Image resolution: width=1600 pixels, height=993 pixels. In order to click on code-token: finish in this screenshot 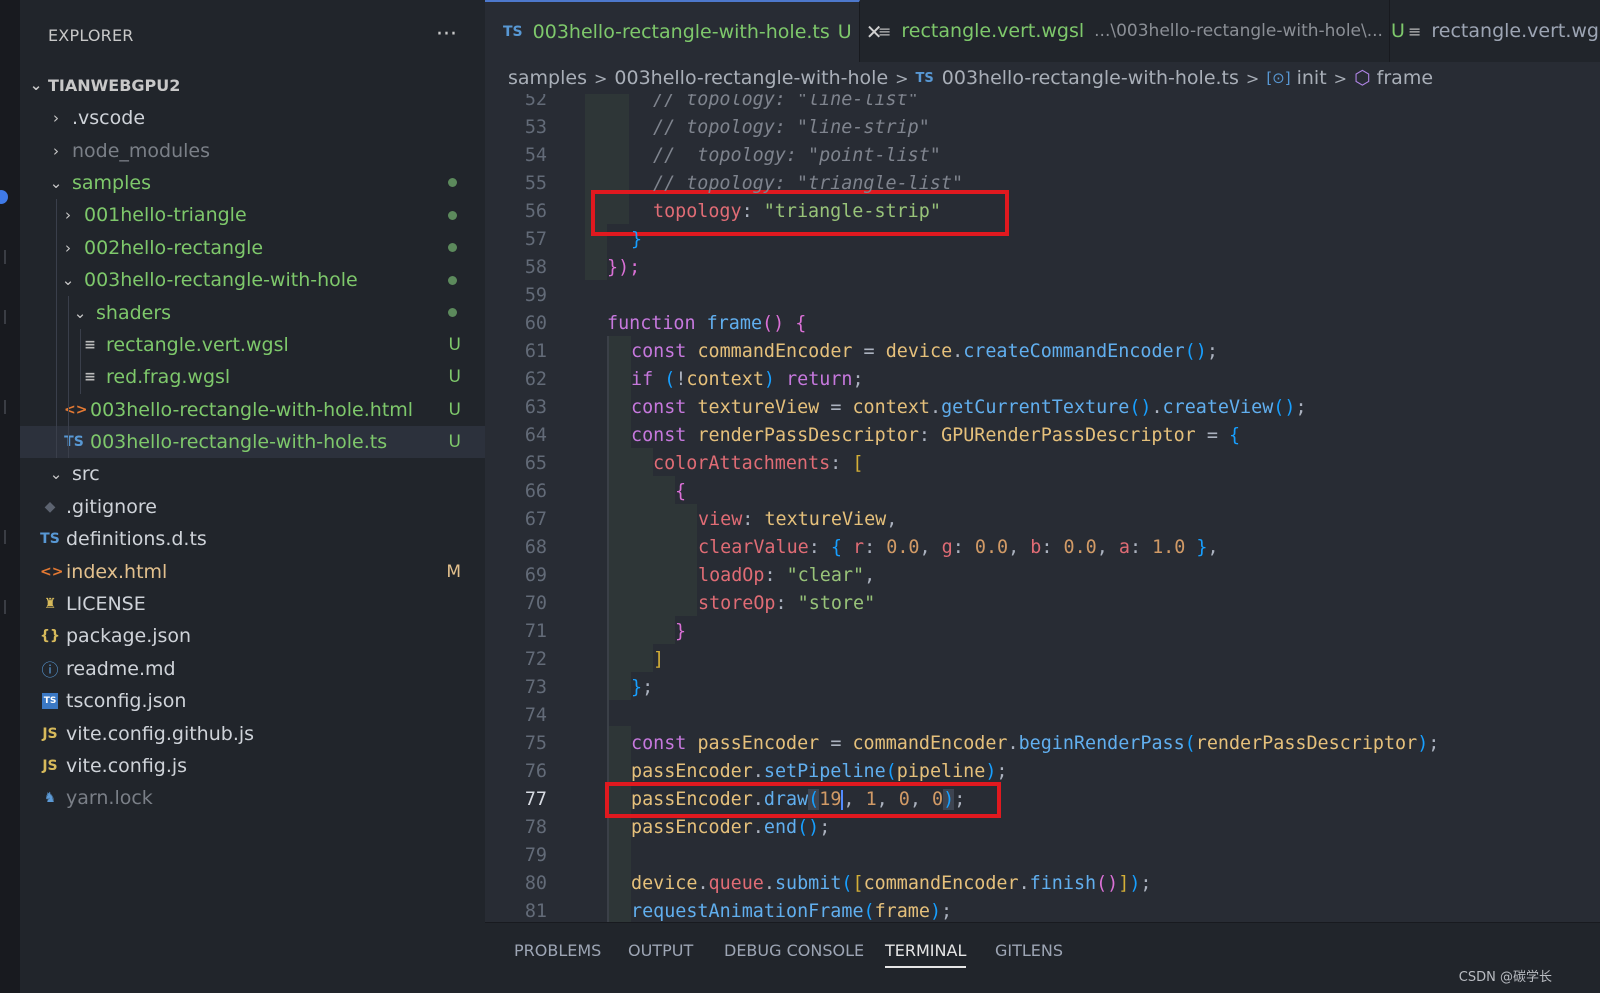, I will do `click(1063, 884)`.